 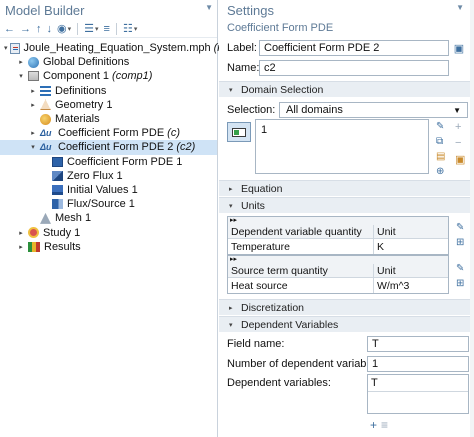 I want to click on tree-item-initial-values-1: Initial Values 1, so click(x=108, y=190).